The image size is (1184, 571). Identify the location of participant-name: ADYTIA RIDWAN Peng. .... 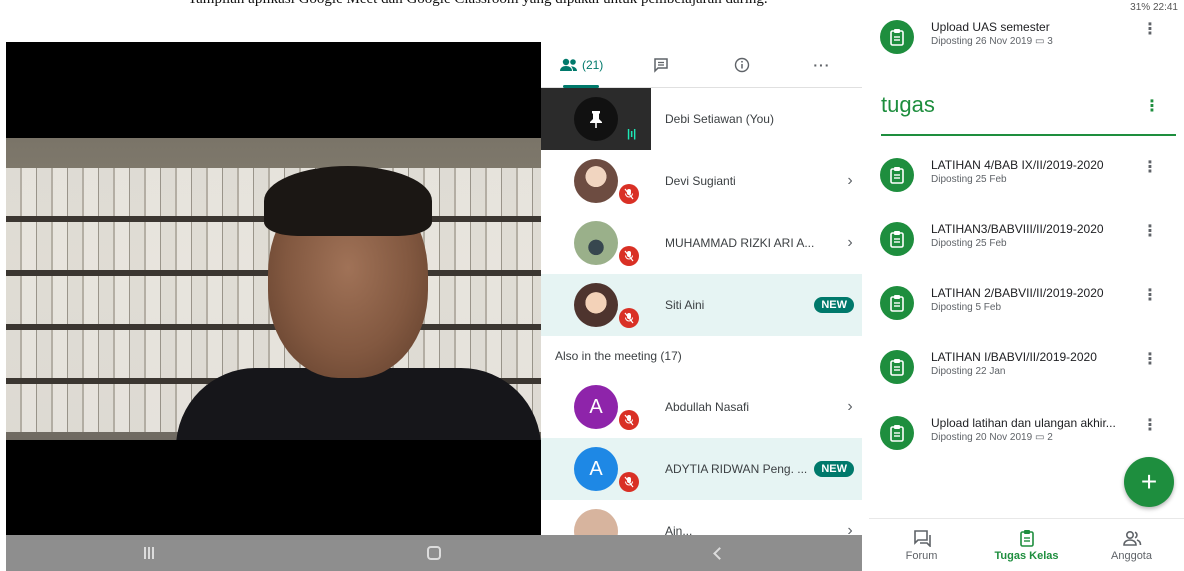
(736, 469).